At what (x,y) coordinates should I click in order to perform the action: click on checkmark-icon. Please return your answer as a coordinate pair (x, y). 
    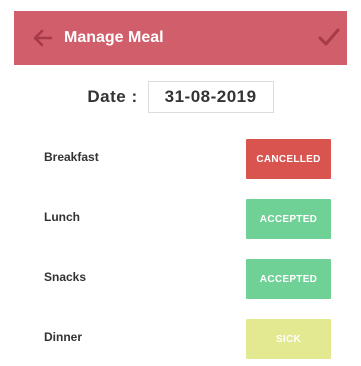
    Looking at the image, I should click on (329, 37).